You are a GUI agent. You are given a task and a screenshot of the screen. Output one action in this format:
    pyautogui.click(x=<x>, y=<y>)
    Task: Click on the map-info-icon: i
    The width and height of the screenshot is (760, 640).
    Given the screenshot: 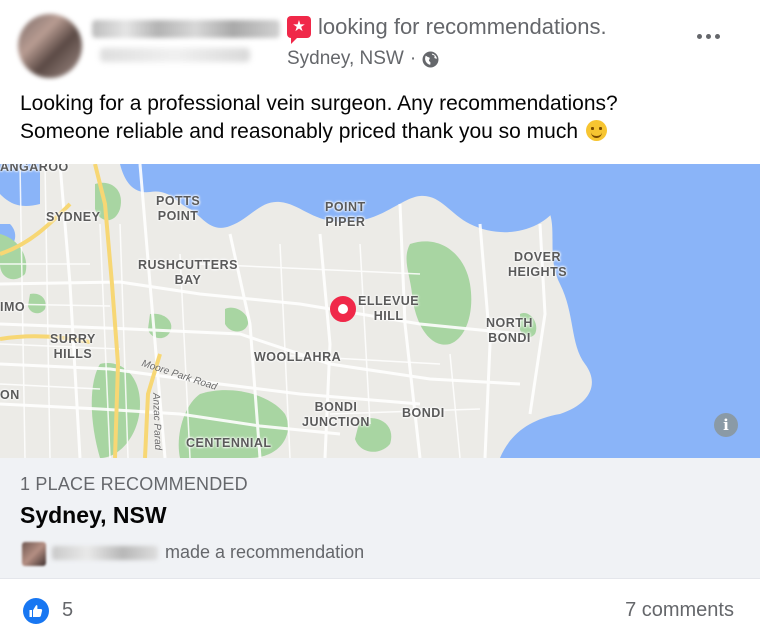 What is the action you would take?
    pyautogui.click(x=726, y=425)
    